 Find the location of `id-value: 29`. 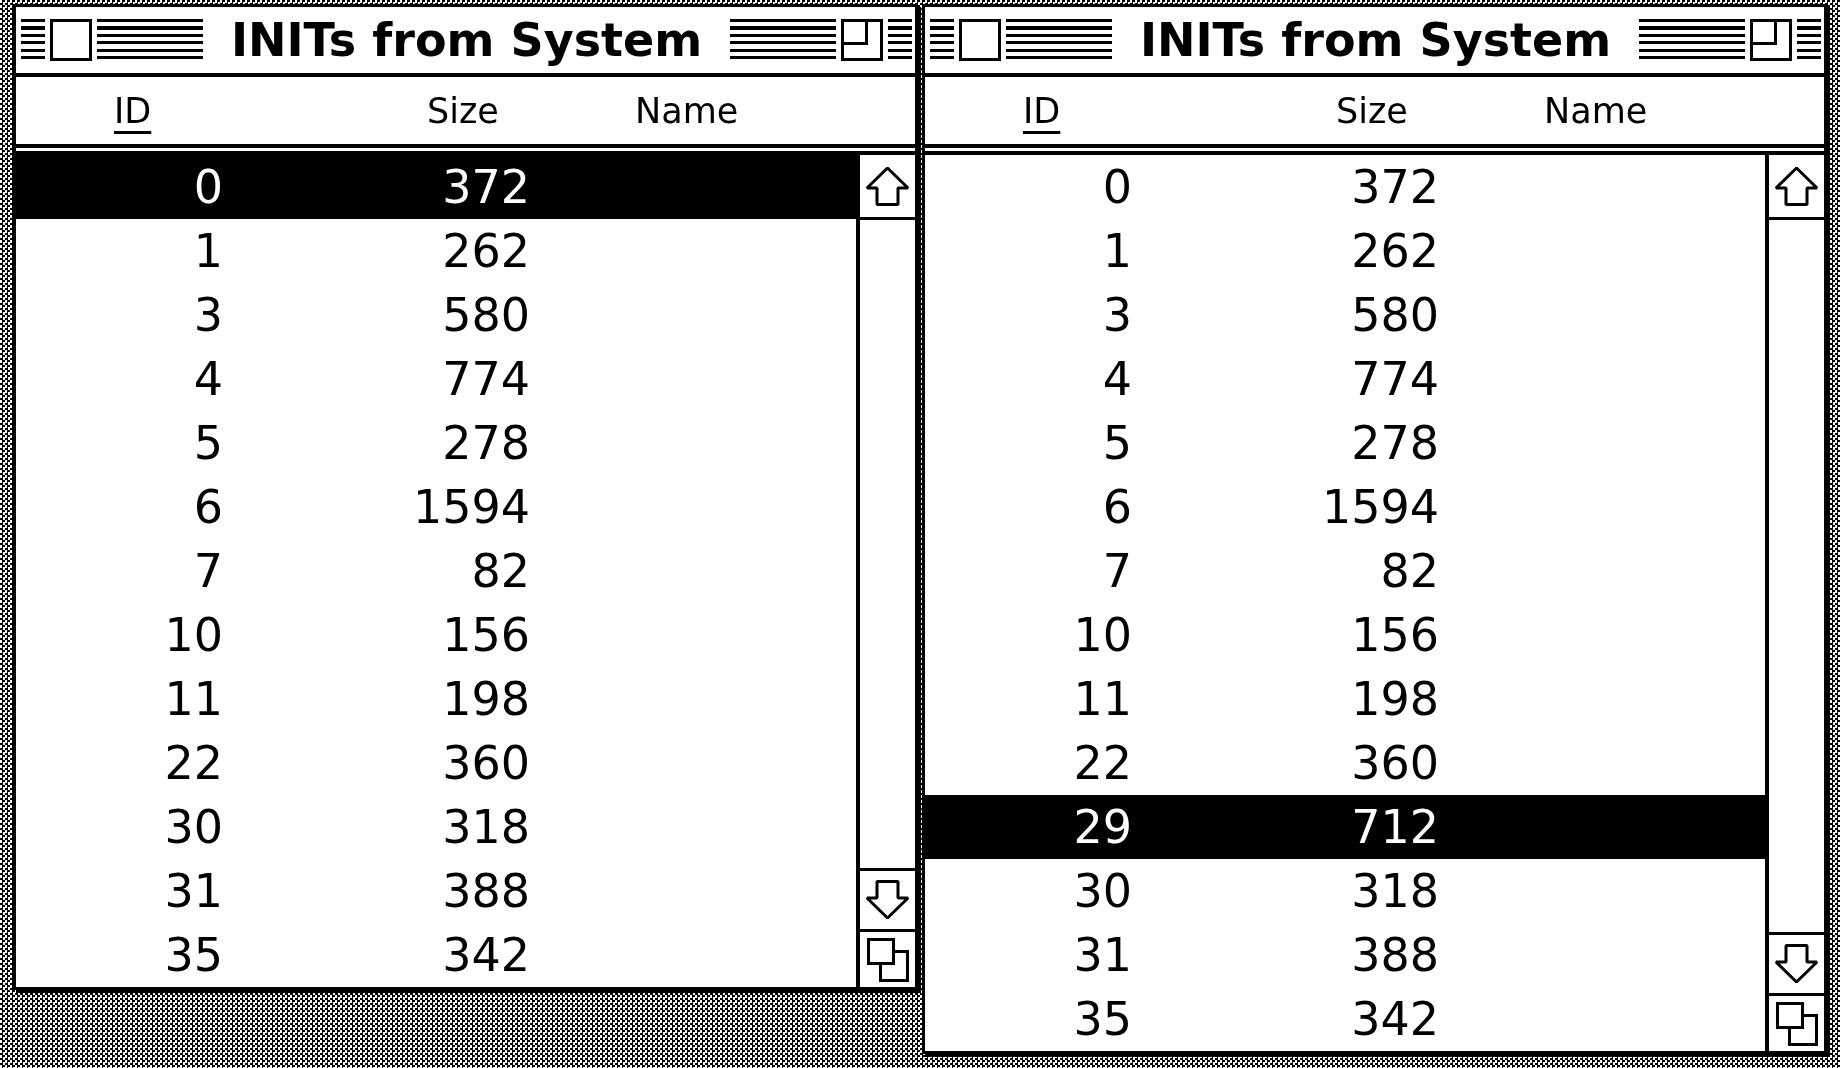

id-value: 29 is located at coordinates (1102, 827).